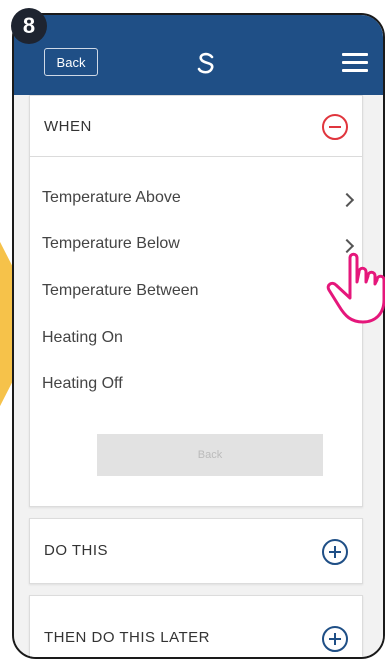 The image size is (385, 659). I want to click on options-back-button: Back, so click(210, 455).